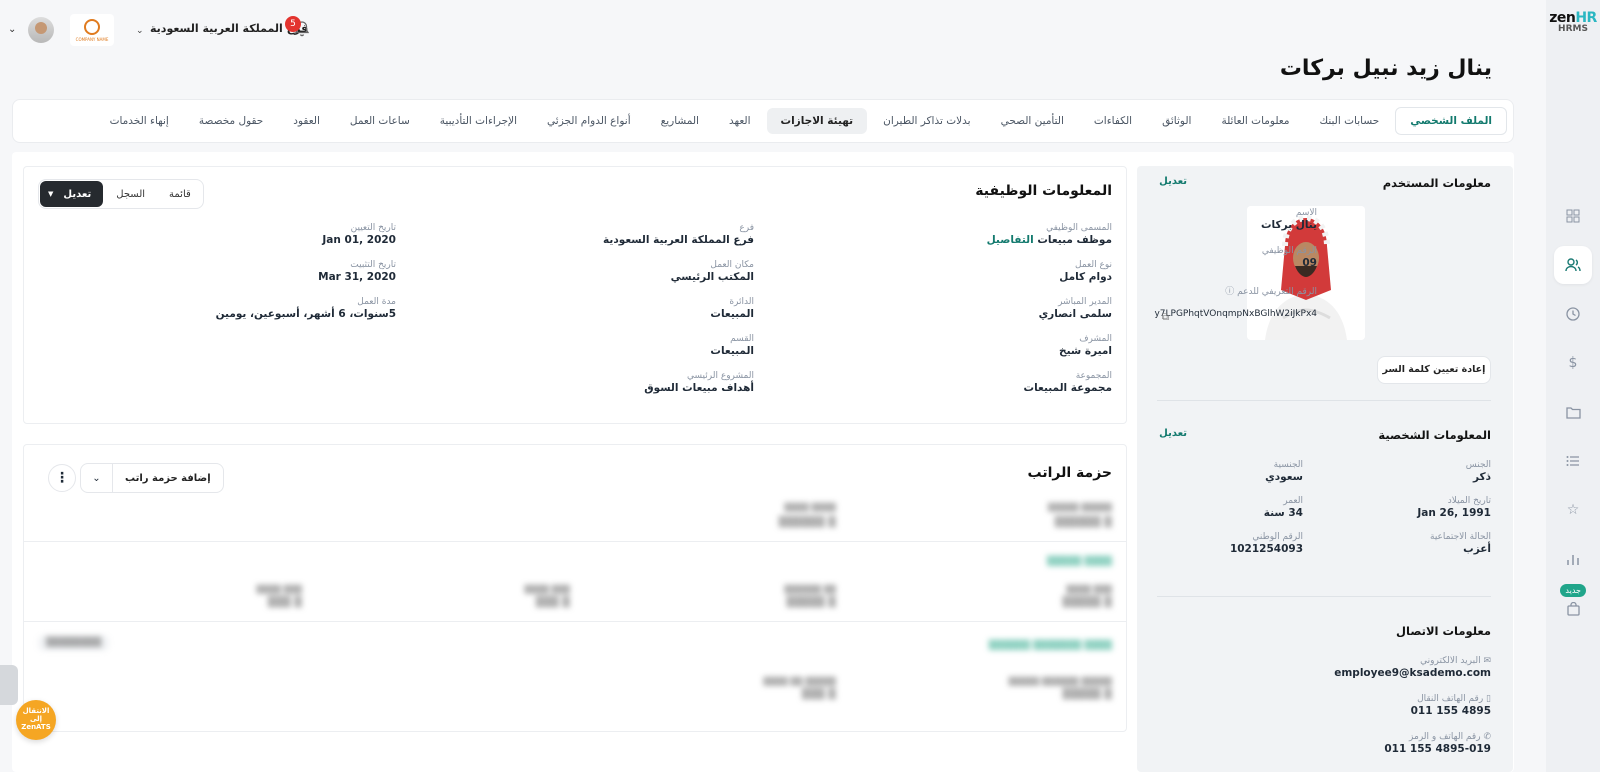  I want to click on field-label: المدير المباشر, so click(1085, 302).